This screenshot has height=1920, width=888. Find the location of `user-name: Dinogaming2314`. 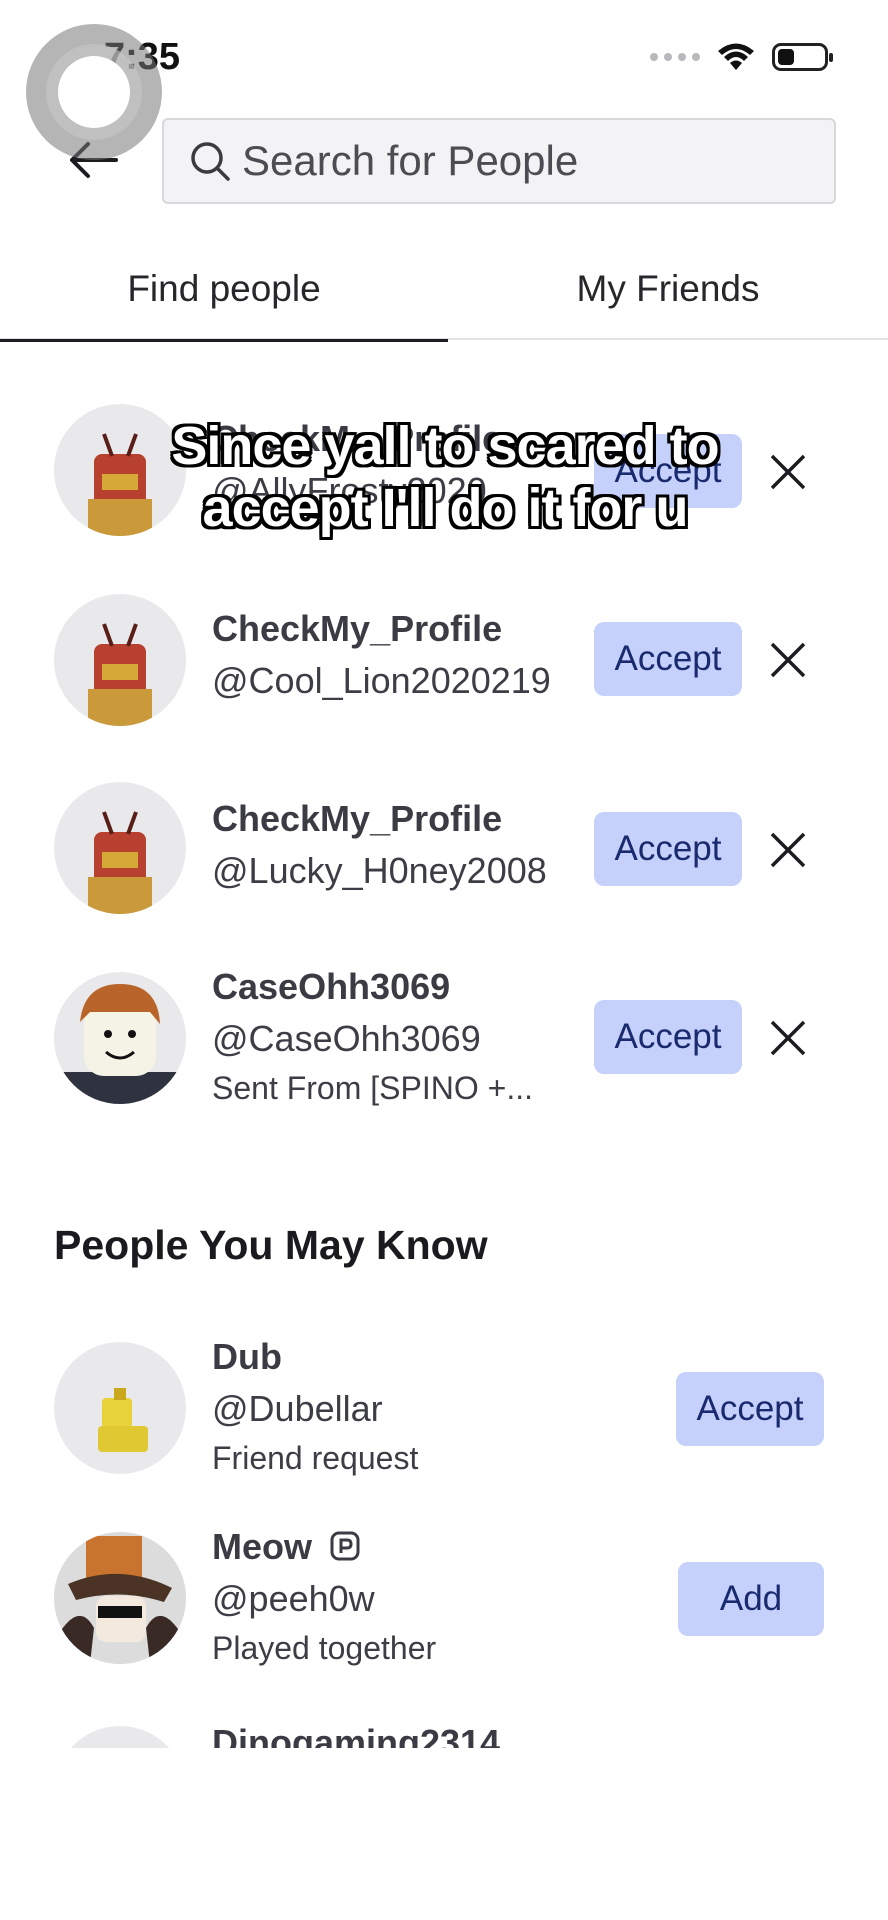

user-name: Dinogaming2314 is located at coordinates (356, 1735).